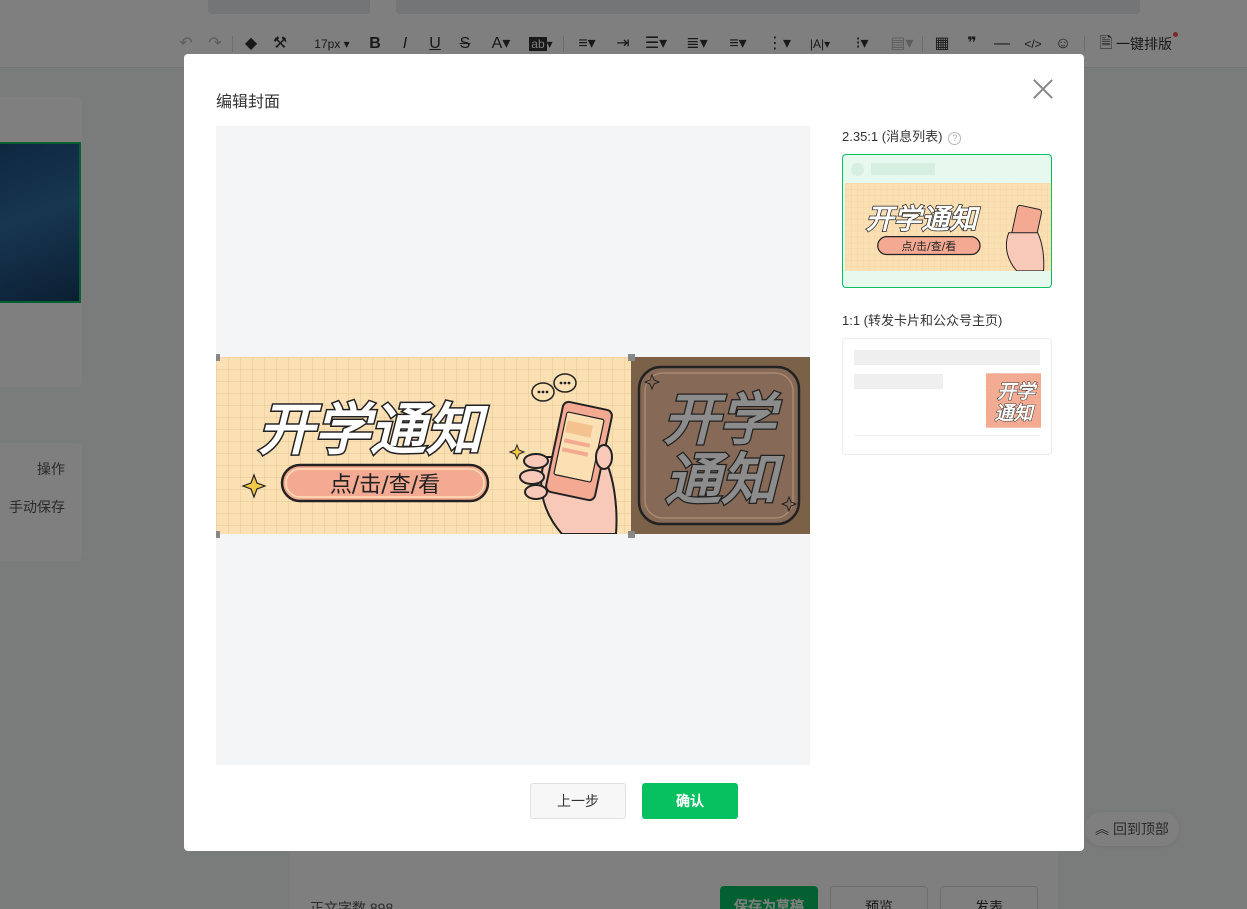 Image resolution: width=1247 pixels, height=909 pixels. Describe the element at coordinates (923, 219) in the screenshot. I see `svg-text: 开学通知` at that location.